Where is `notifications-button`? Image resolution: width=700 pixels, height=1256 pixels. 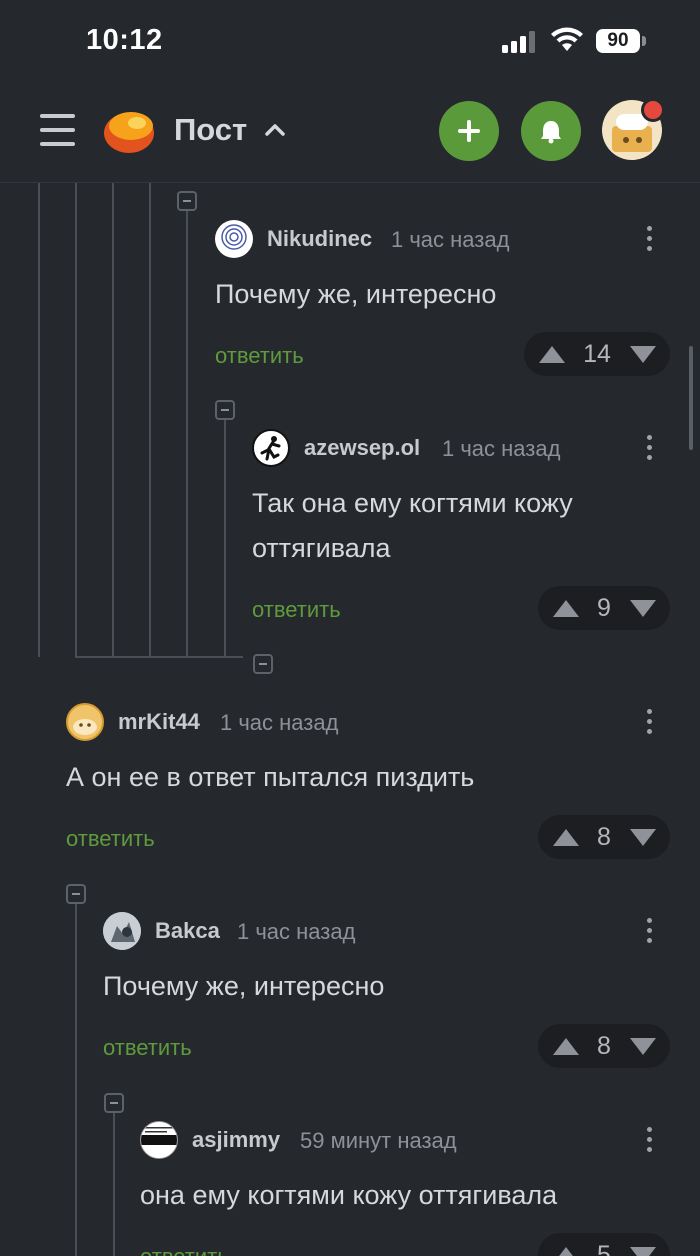 notifications-button is located at coordinates (551, 131).